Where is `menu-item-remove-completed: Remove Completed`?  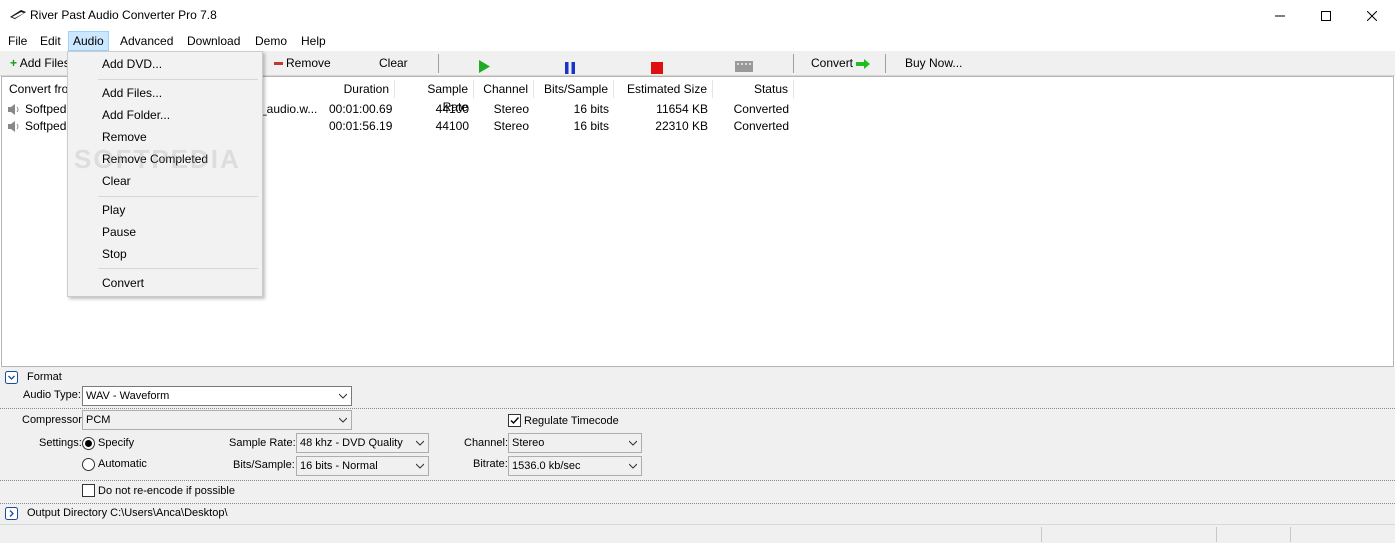 menu-item-remove-completed: Remove Completed is located at coordinates (165, 159).